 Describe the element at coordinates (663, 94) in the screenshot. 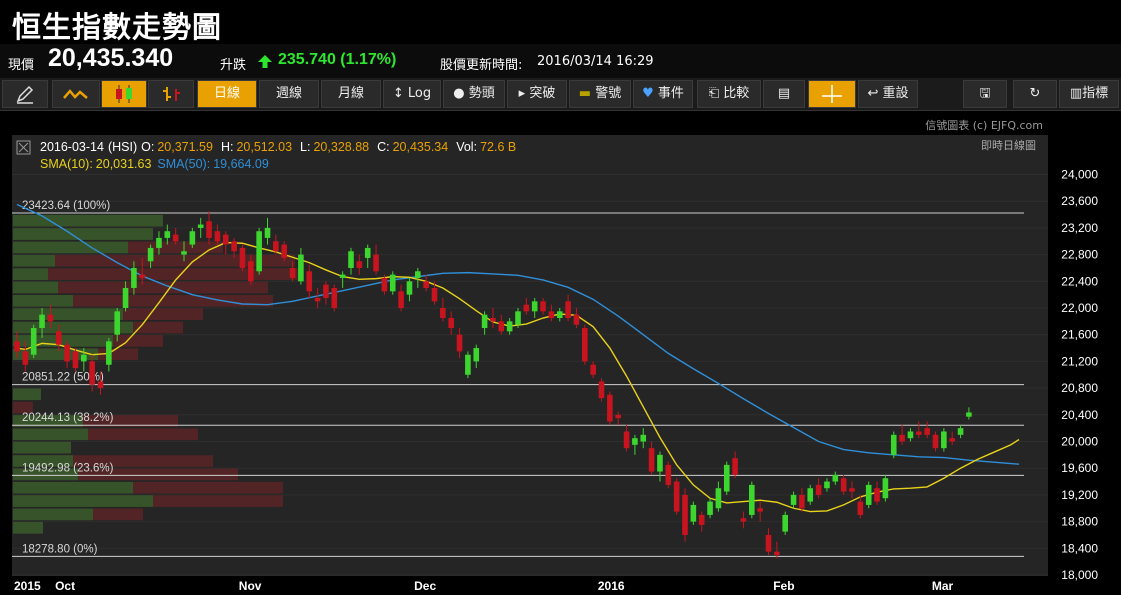

I see `events-button: ♥ 事件` at that location.